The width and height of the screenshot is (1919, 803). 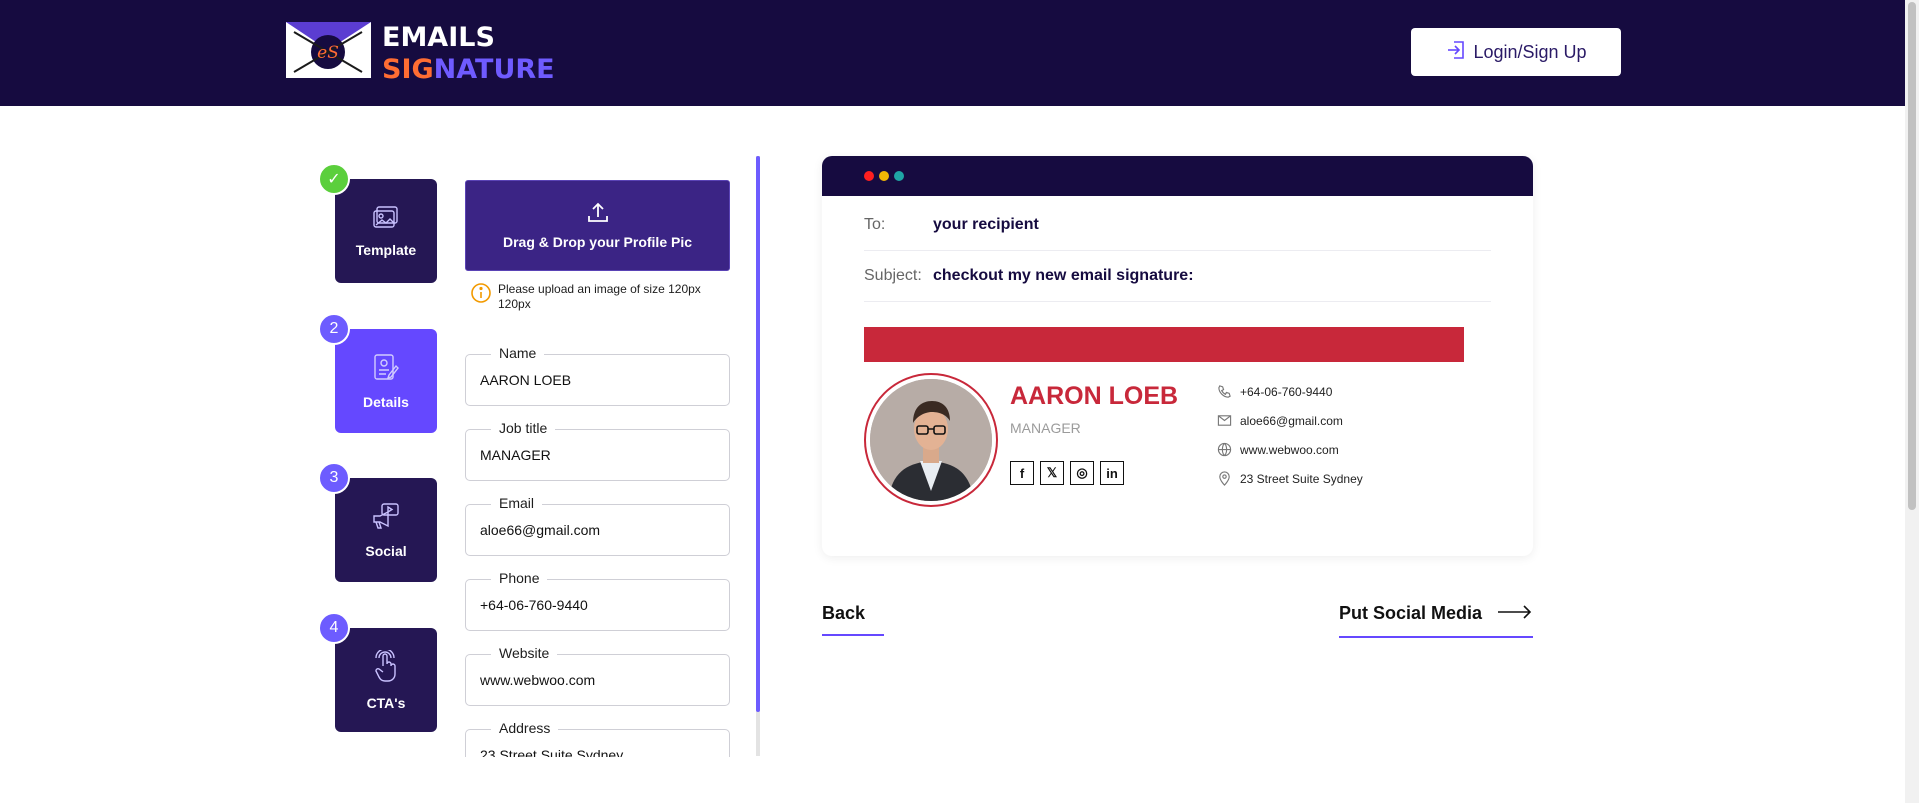 What do you see at coordinates (334, 179) in the screenshot?
I see `check-icon: ✓` at bounding box center [334, 179].